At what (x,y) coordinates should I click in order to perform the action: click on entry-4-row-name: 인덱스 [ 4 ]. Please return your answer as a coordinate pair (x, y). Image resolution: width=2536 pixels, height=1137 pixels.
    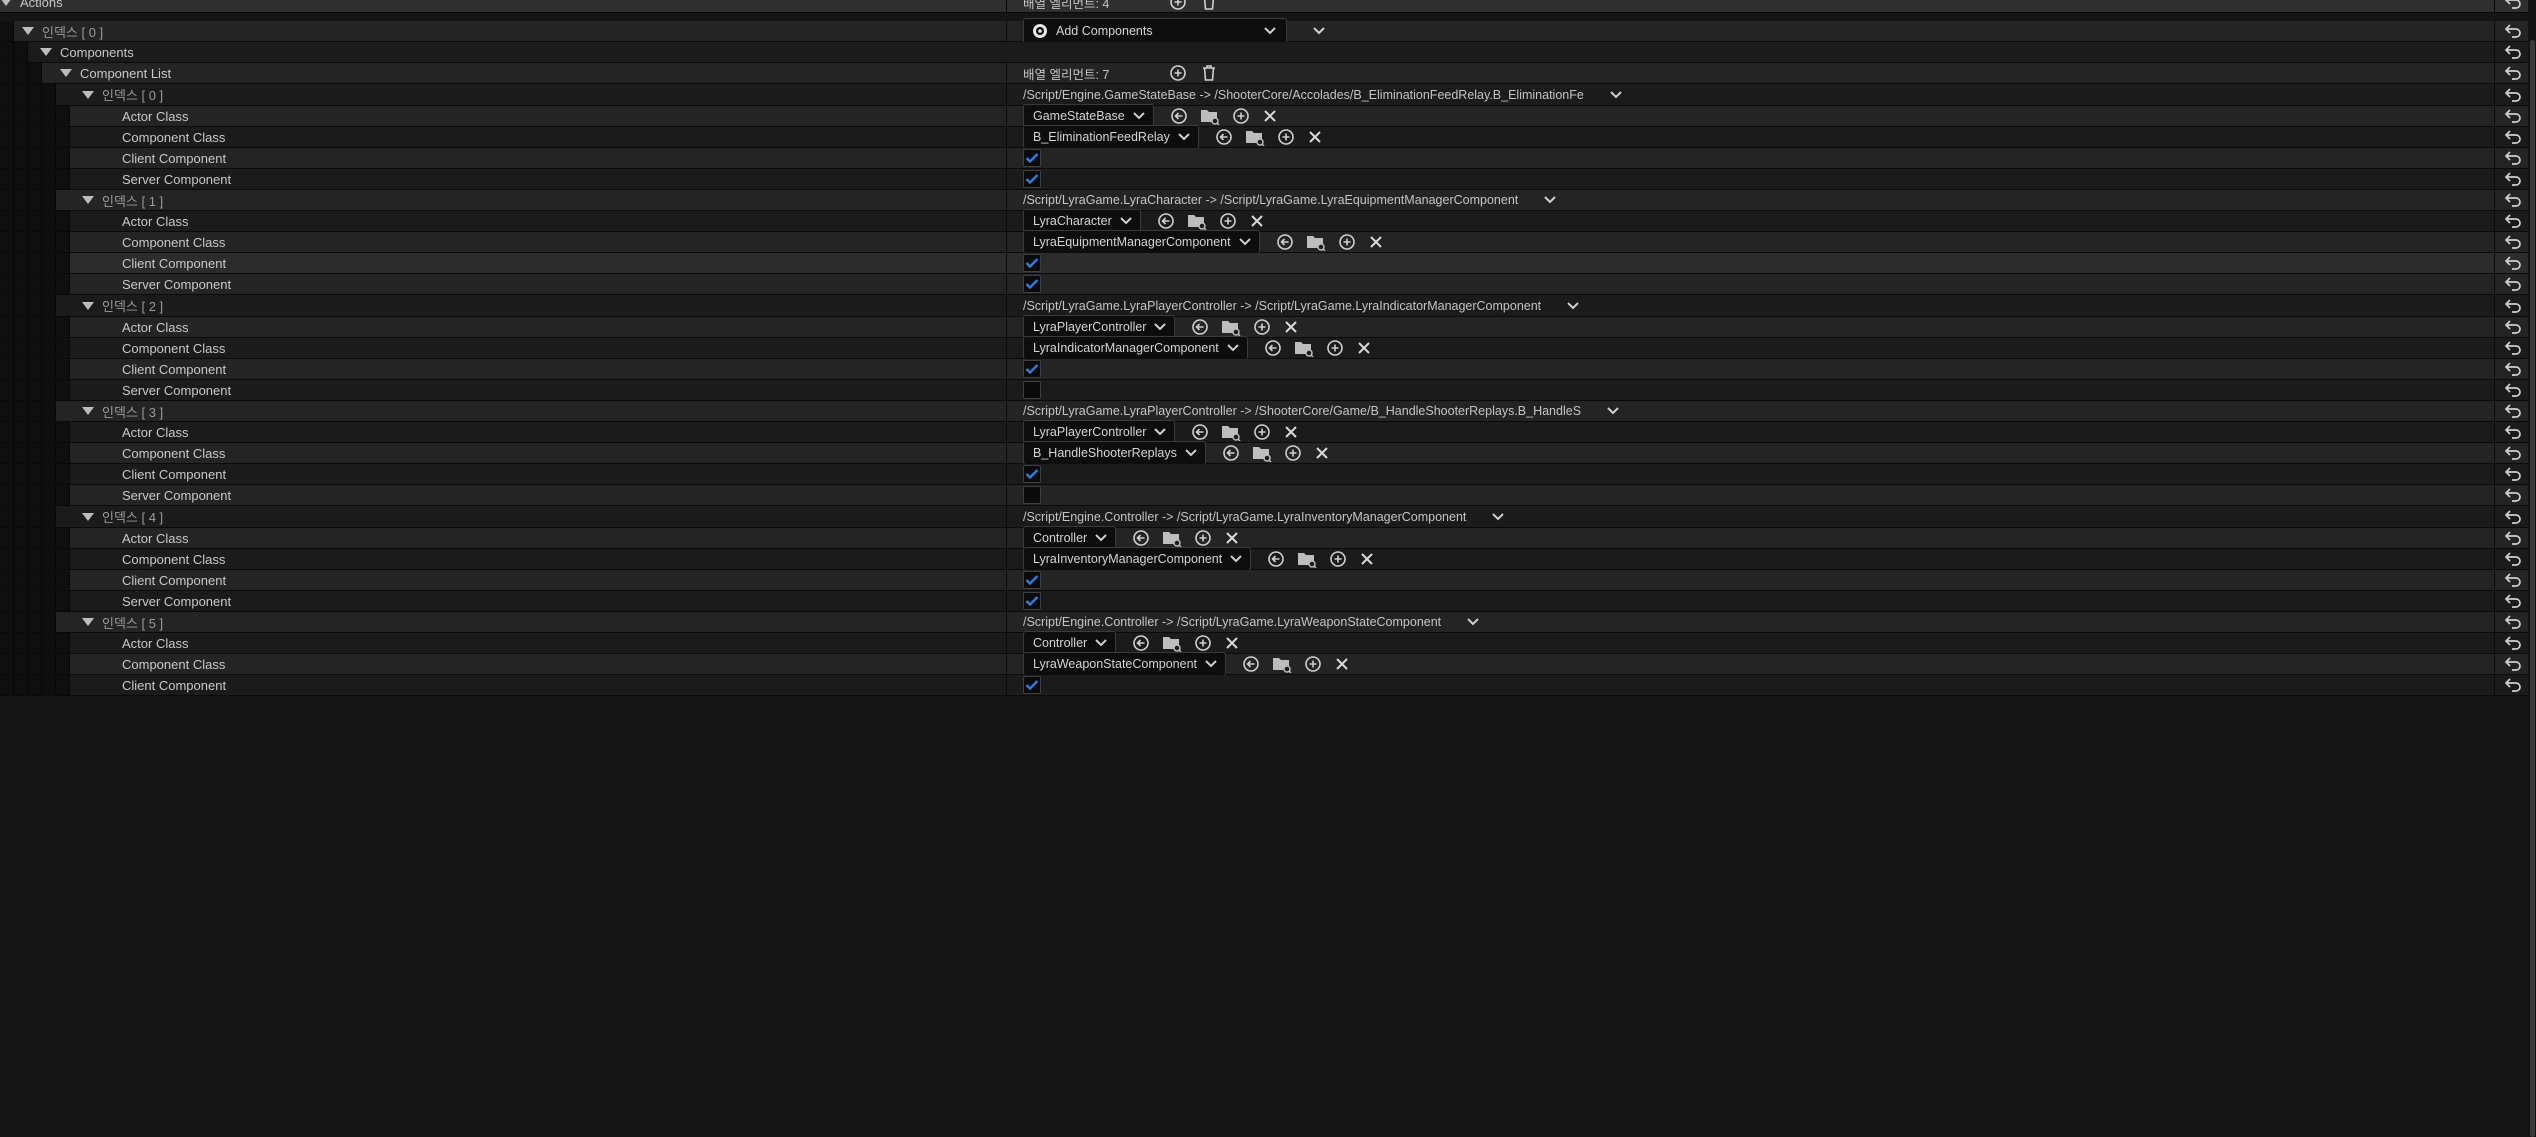
    Looking at the image, I should click on (122, 516).